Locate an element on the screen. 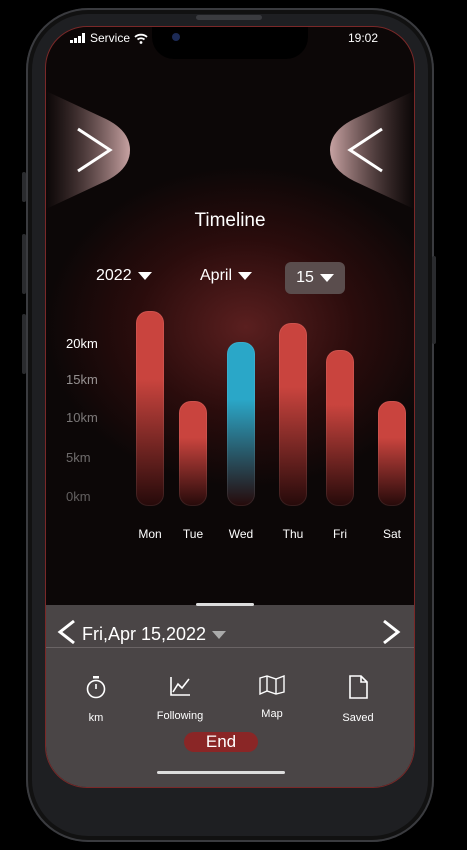 This screenshot has height=850, width=467. end-button: End is located at coordinates (221, 742).